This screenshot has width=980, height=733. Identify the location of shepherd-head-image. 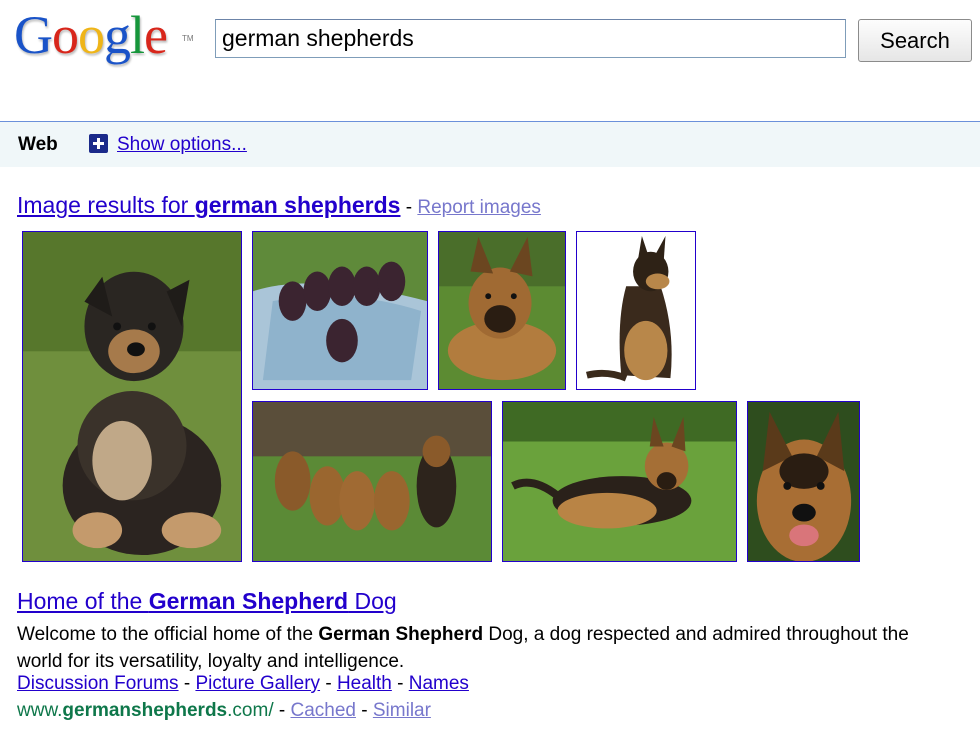
(803, 481).